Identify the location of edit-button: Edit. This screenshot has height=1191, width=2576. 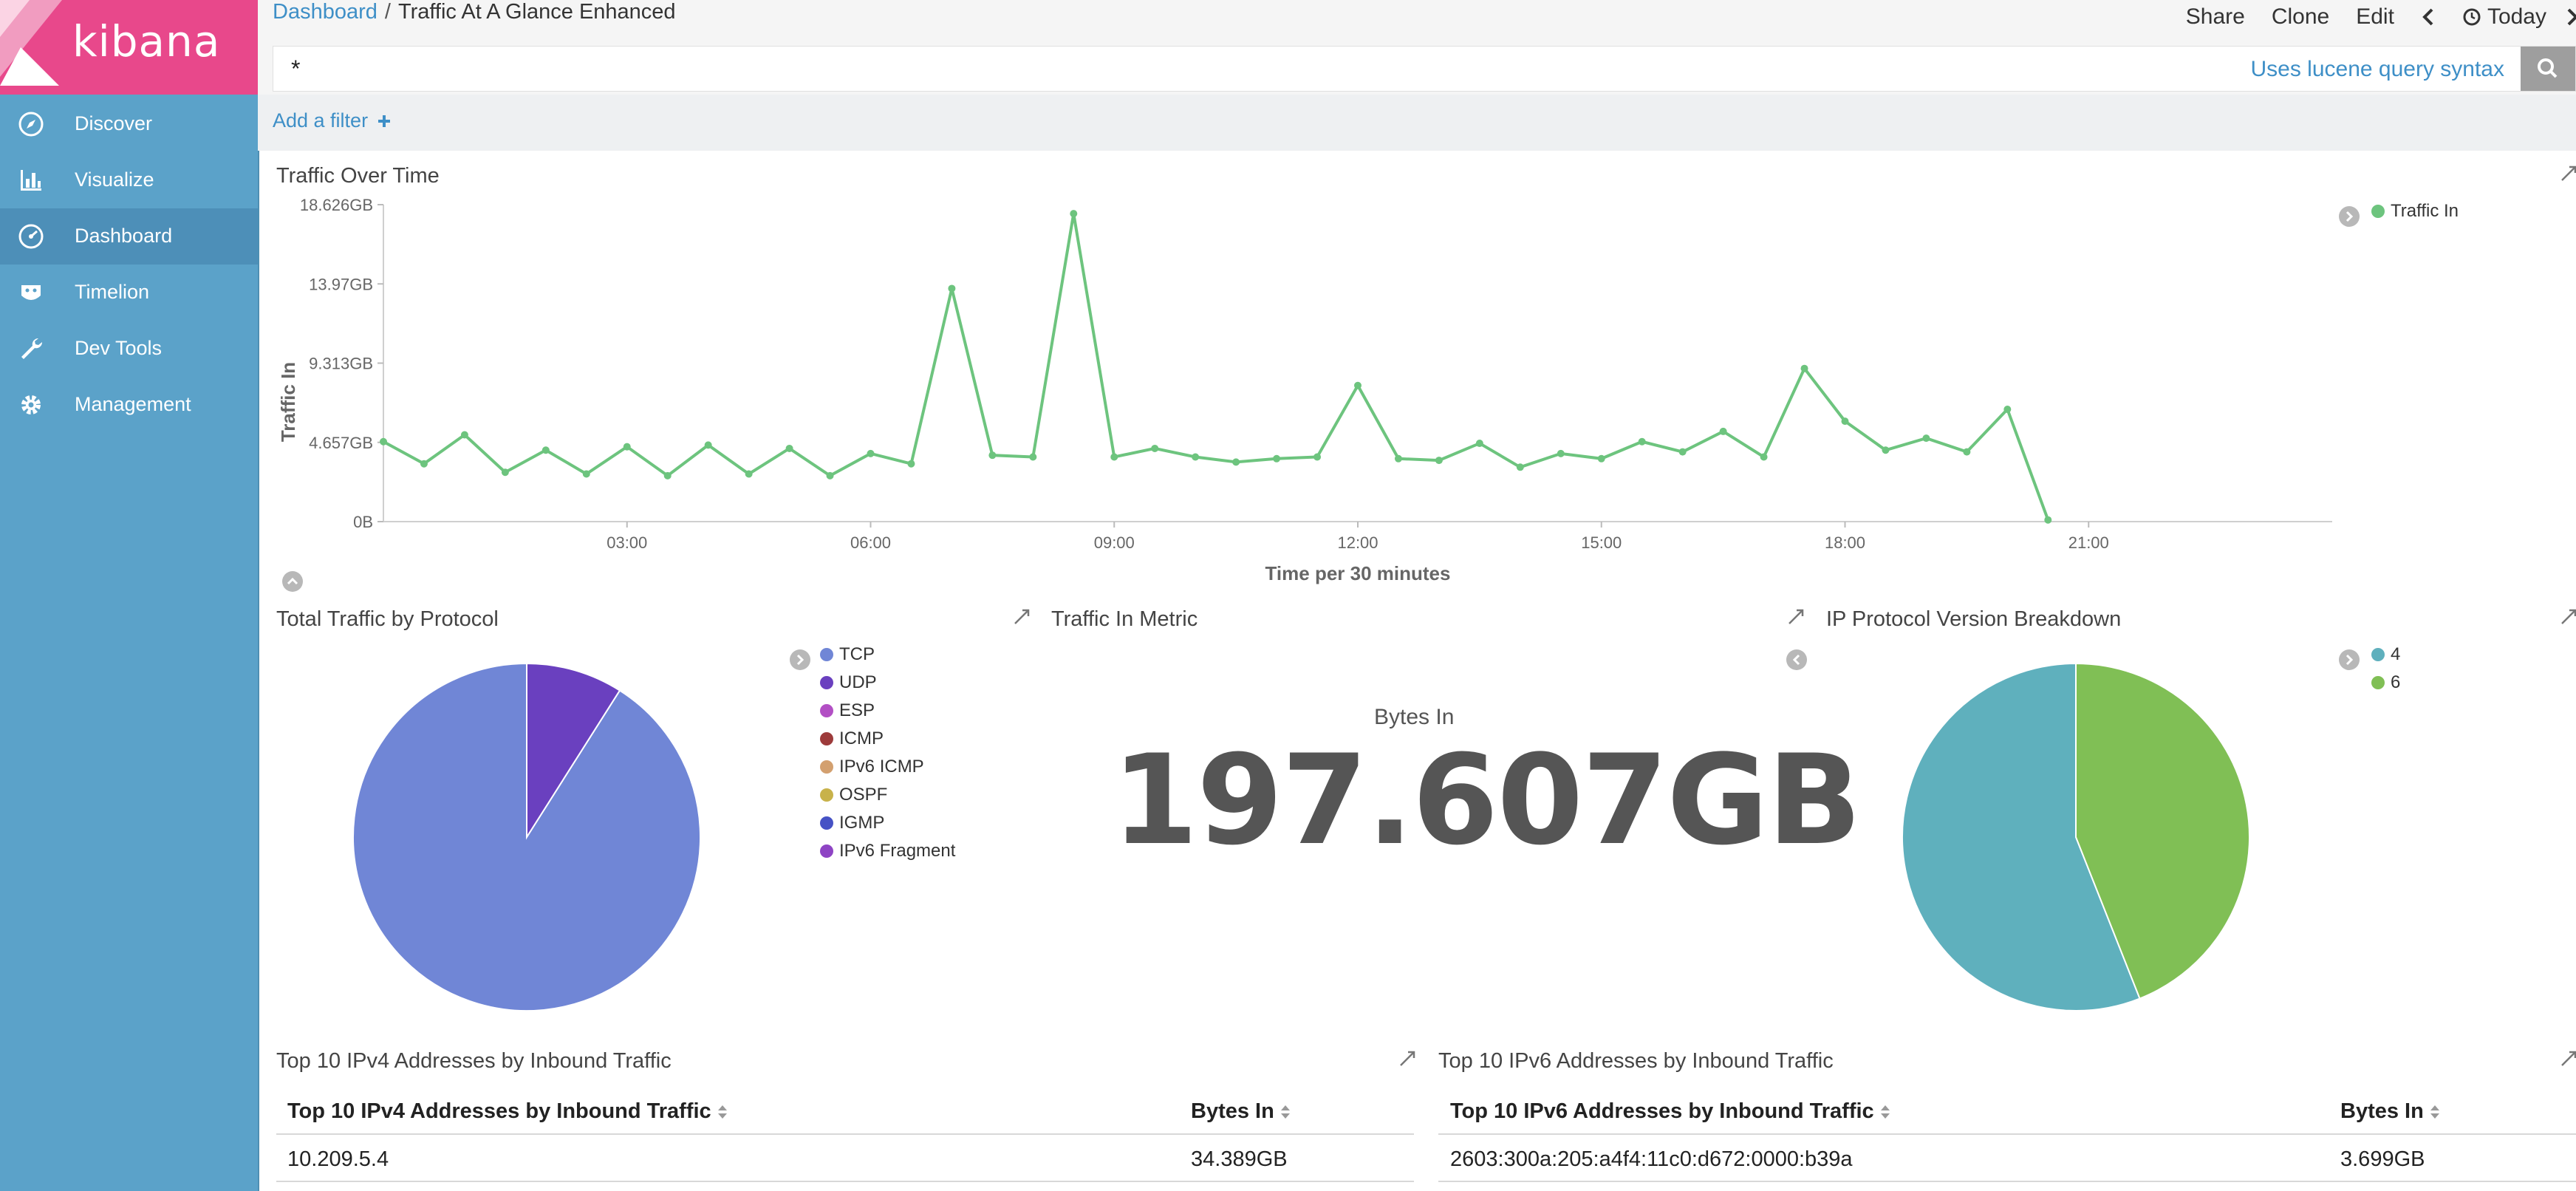
(2375, 17).